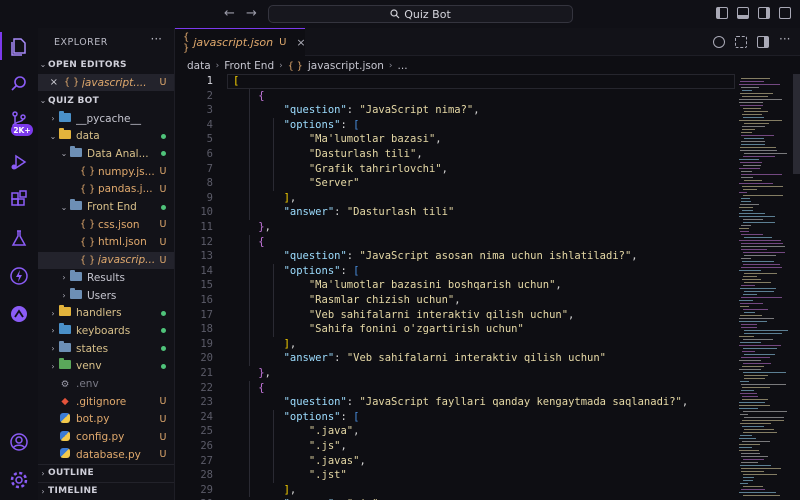 The width and height of the screenshot is (800, 500). I want to click on tree-item-bot-py: bot.py U, so click(106, 419).